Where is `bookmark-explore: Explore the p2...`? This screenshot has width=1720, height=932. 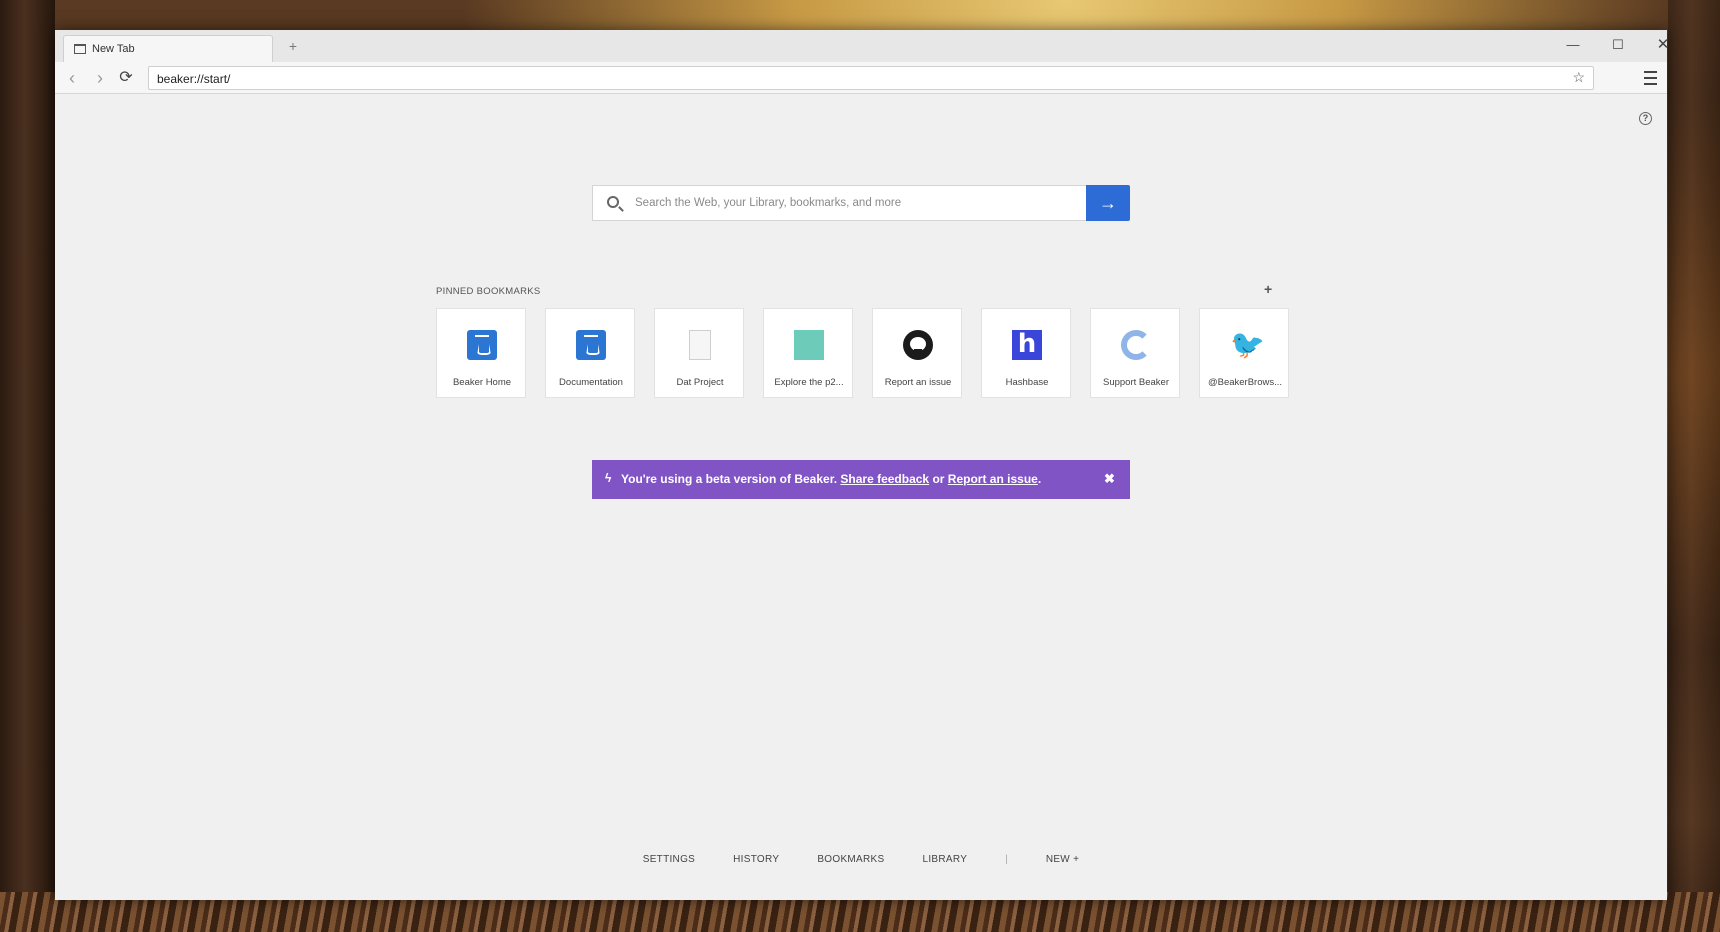
bookmark-explore: Explore the p2... is located at coordinates (808, 353).